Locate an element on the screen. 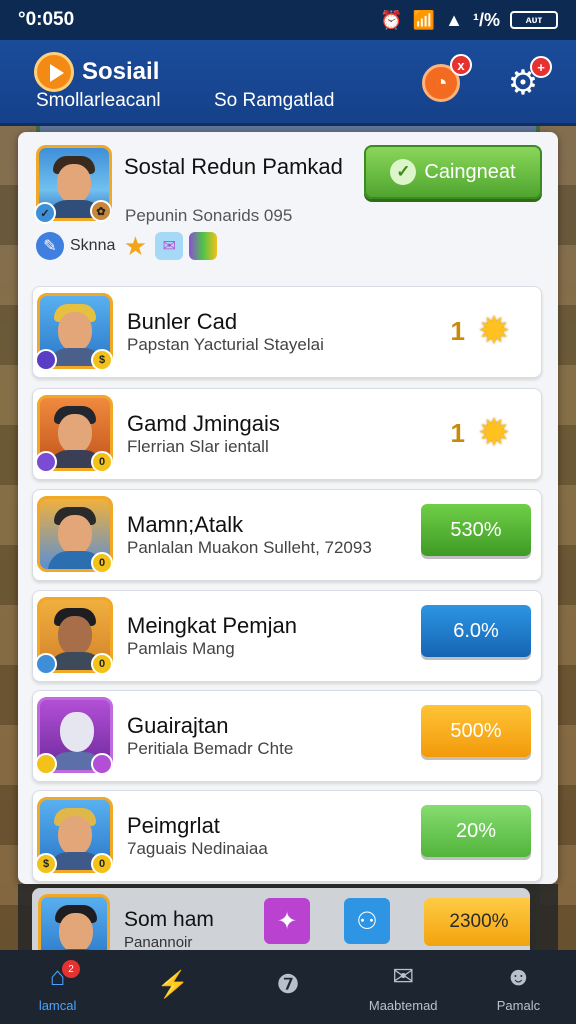  item-subtitle: Peritiala Bemadr Chte is located at coordinates (210, 748).